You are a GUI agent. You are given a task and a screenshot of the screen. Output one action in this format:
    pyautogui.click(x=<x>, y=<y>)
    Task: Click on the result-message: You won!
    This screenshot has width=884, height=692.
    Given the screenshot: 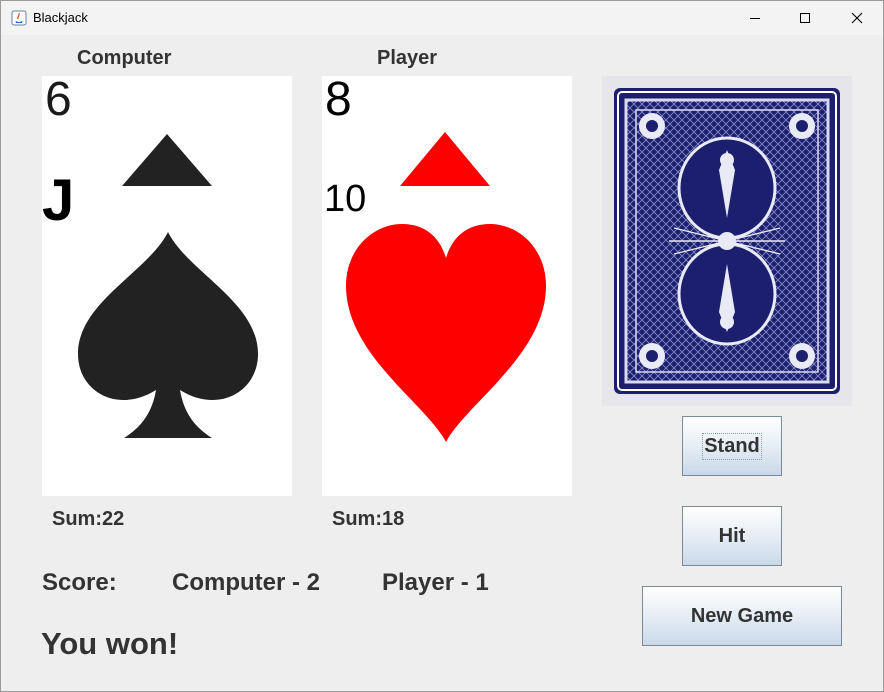 What is the action you would take?
    pyautogui.click(x=110, y=643)
    